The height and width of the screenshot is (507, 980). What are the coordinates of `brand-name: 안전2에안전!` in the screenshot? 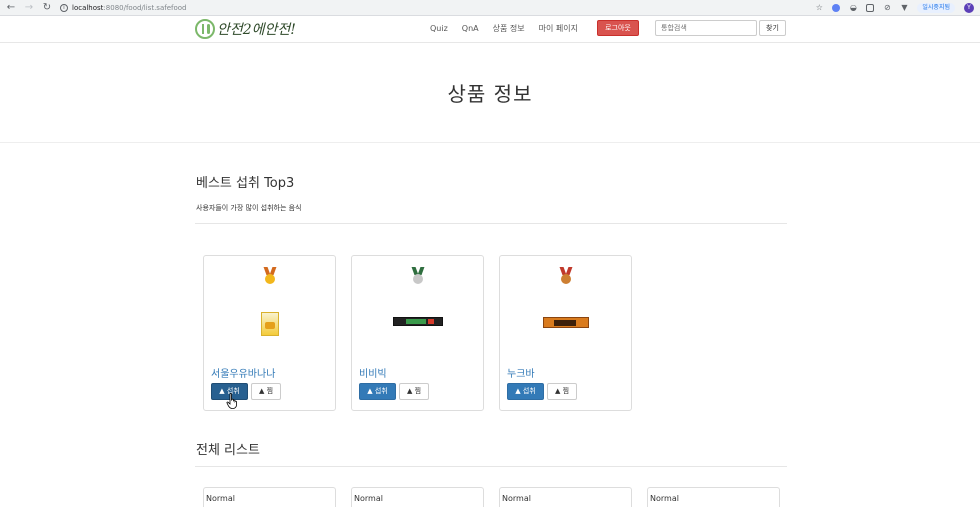 It's located at (256, 30).